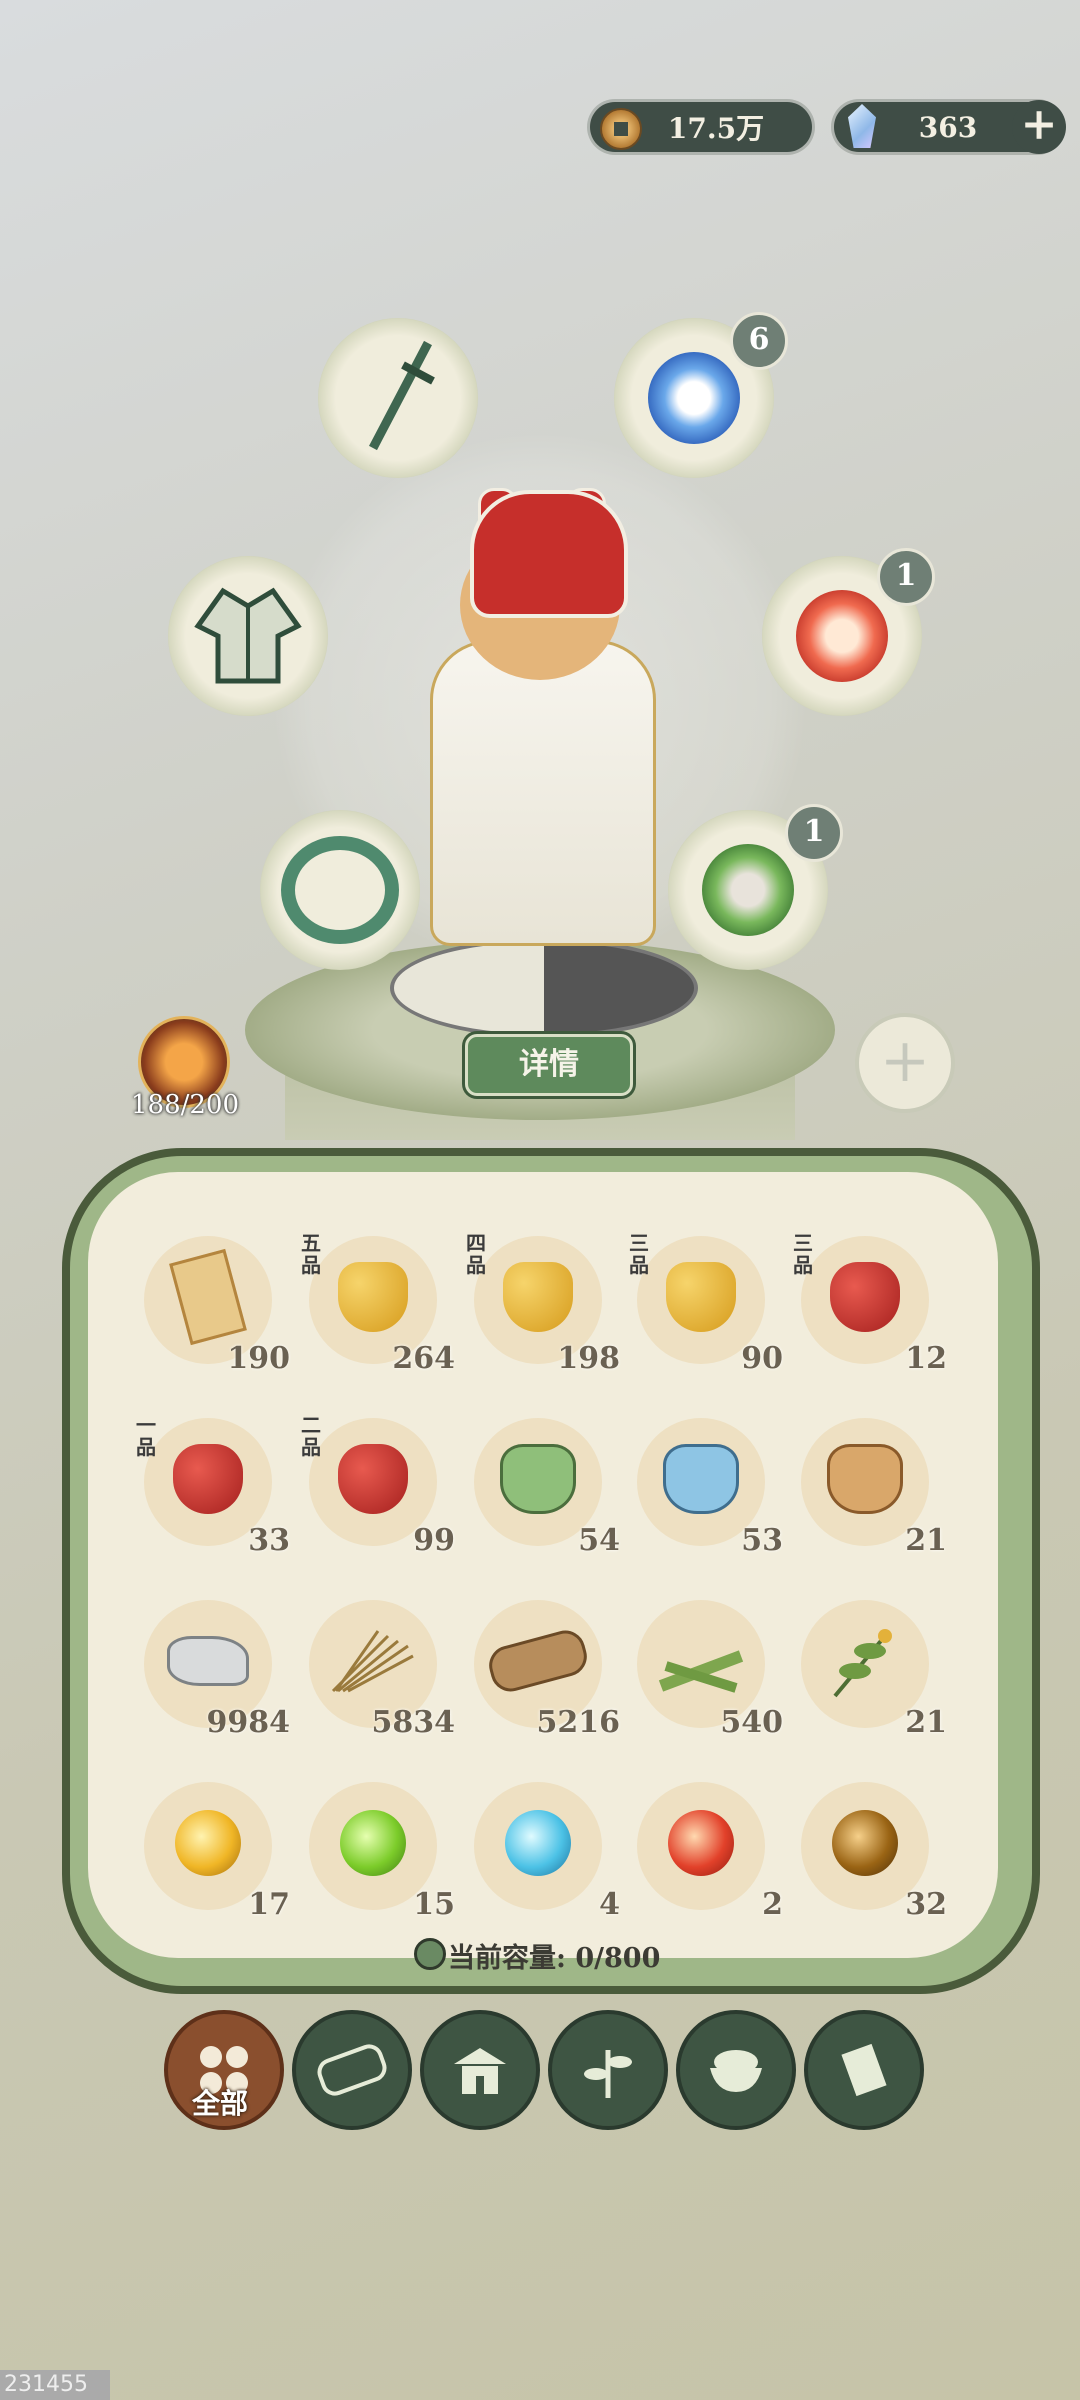 This screenshot has height=2400, width=1080. I want to click on inventory-item: 5834, so click(380, 1668).